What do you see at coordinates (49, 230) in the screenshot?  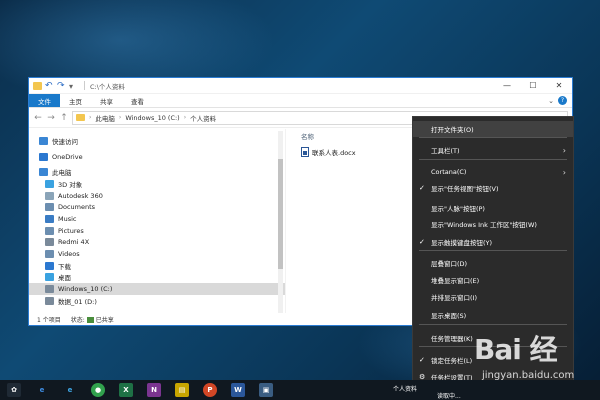 I see `pictures-icon` at bounding box center [49, 230].